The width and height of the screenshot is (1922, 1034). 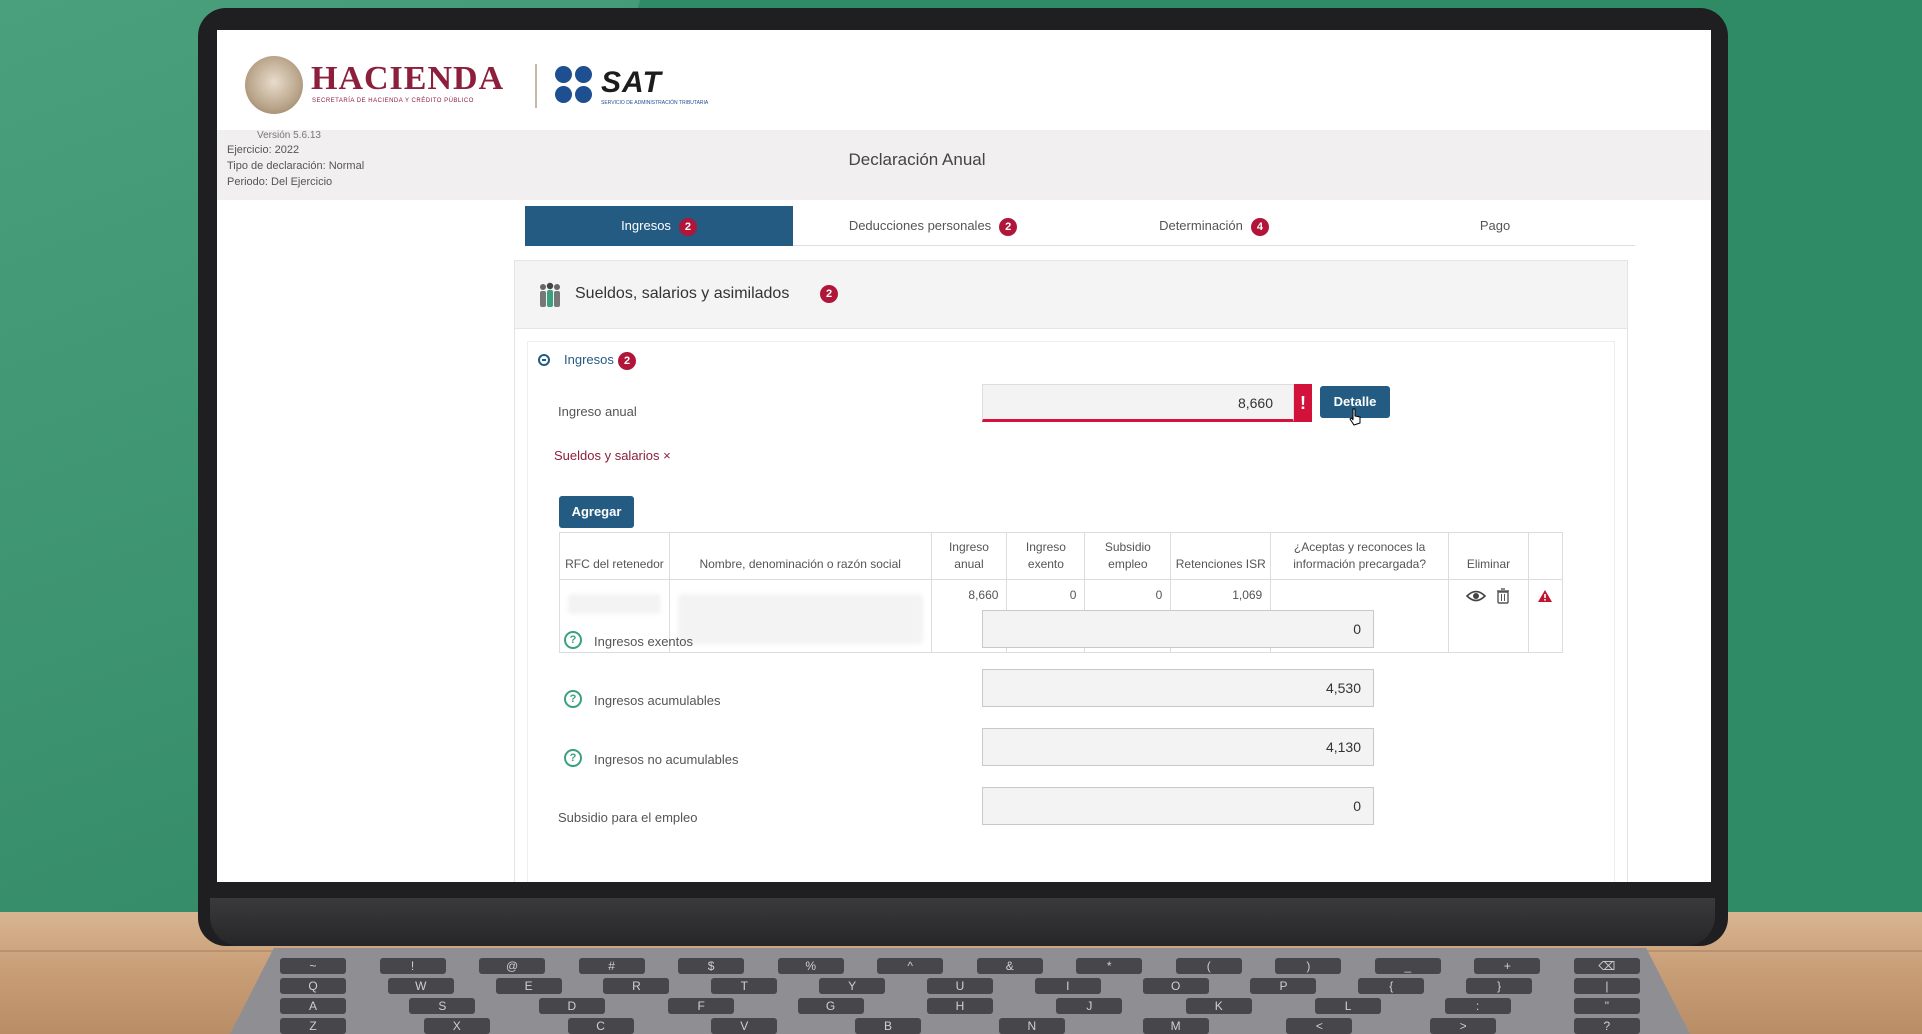 I want to click on keyboard-row-1: ~! @ # $% ^ & * () _ + ⌫, so click(x=960, y=967).